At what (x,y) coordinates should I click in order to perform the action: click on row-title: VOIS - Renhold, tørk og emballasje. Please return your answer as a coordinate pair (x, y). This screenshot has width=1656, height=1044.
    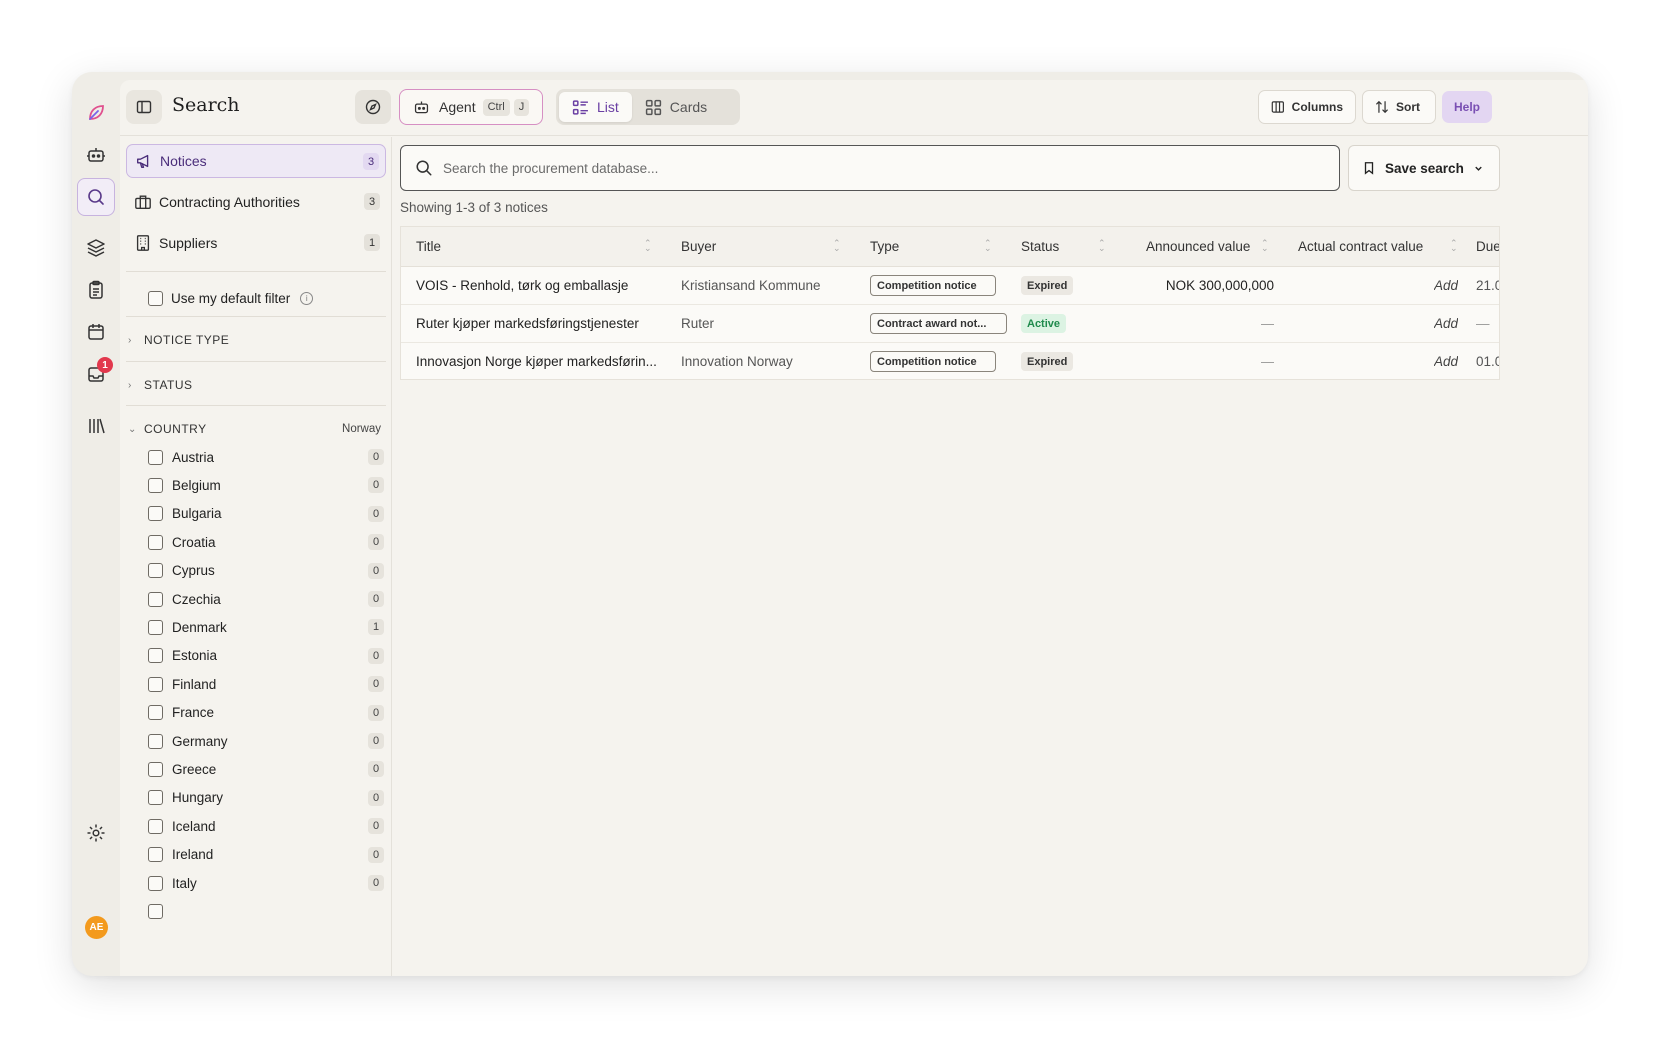
    Looking at the image, I should click on (541, 285).